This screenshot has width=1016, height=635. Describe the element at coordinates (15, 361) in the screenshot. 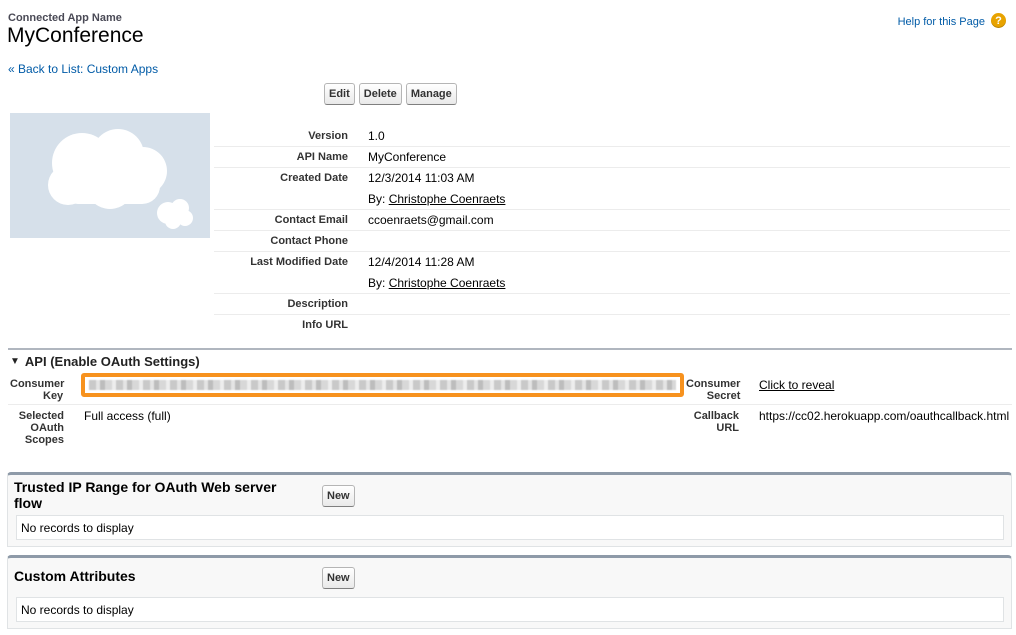

I see `collapse-triangle-icon: ▼` at that location.